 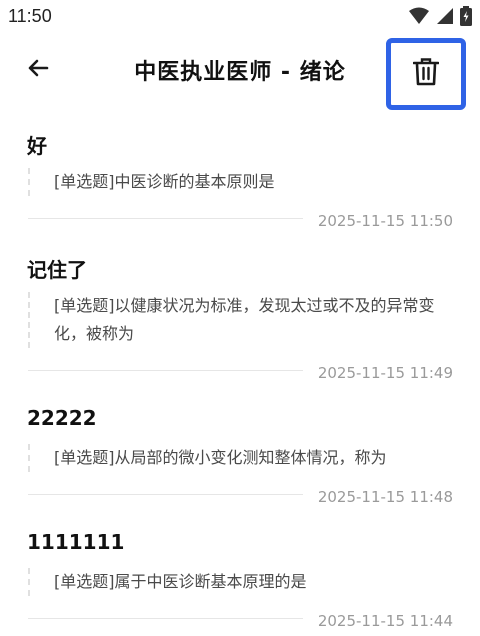 What do you see at coordinates (385, 221) in the screenshot?
I see `timestamp: 2025-11-15 11:50` at bounding box center [385, 221].